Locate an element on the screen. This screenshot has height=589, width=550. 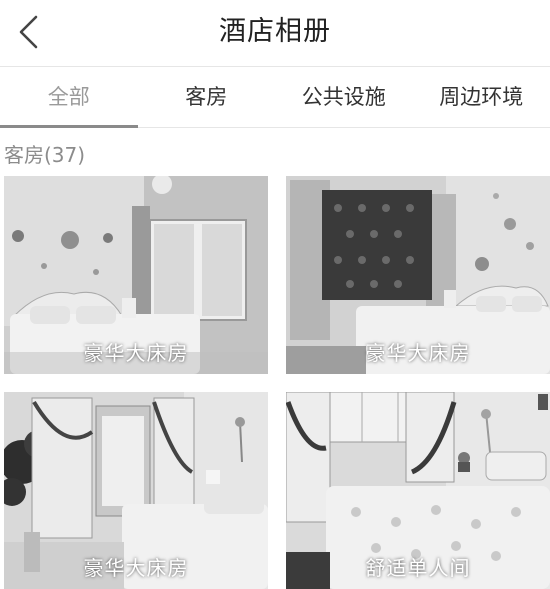
tab-surroundings: 周边环境 is located at coordinates (481, 97).